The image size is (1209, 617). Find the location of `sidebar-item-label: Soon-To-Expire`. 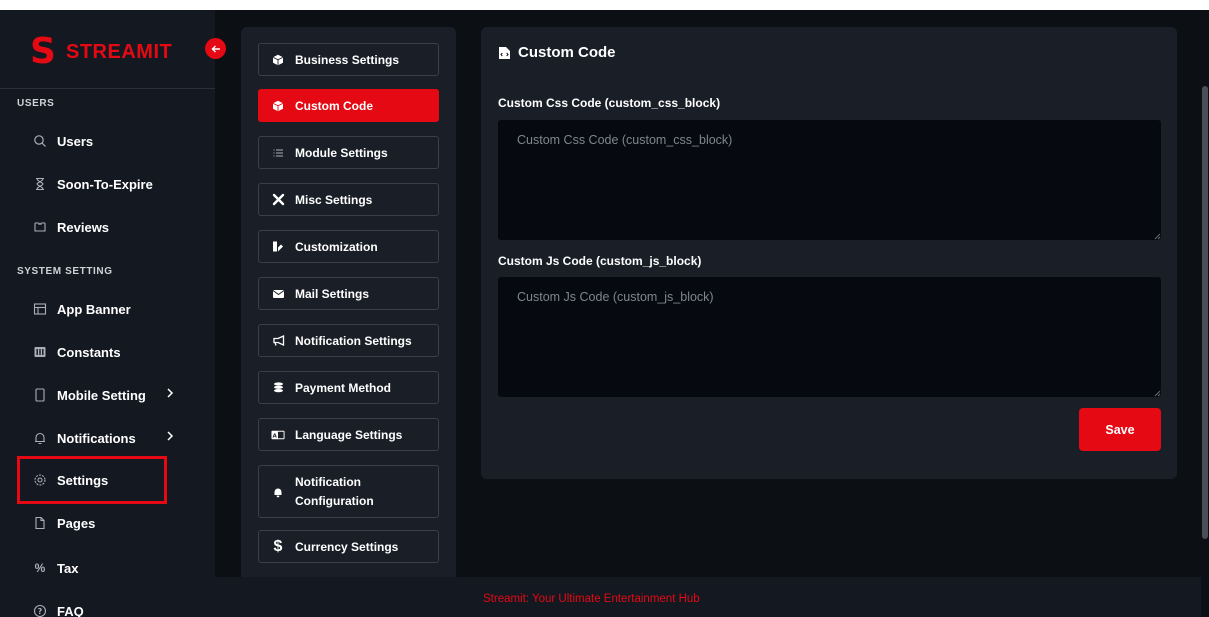

sidebar-item-label: Soon-To-Expire is located at coordinates (105, 184).